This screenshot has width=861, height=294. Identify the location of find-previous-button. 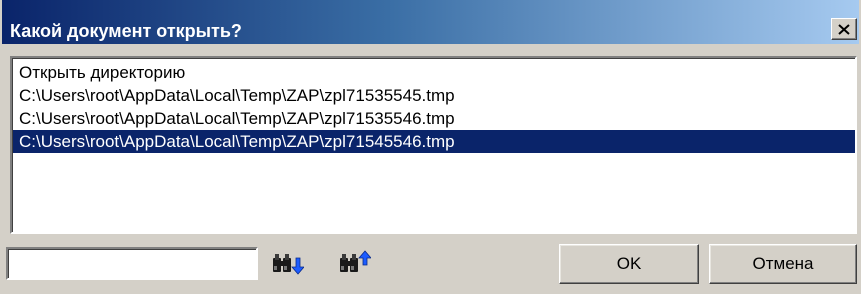
(354, 264).